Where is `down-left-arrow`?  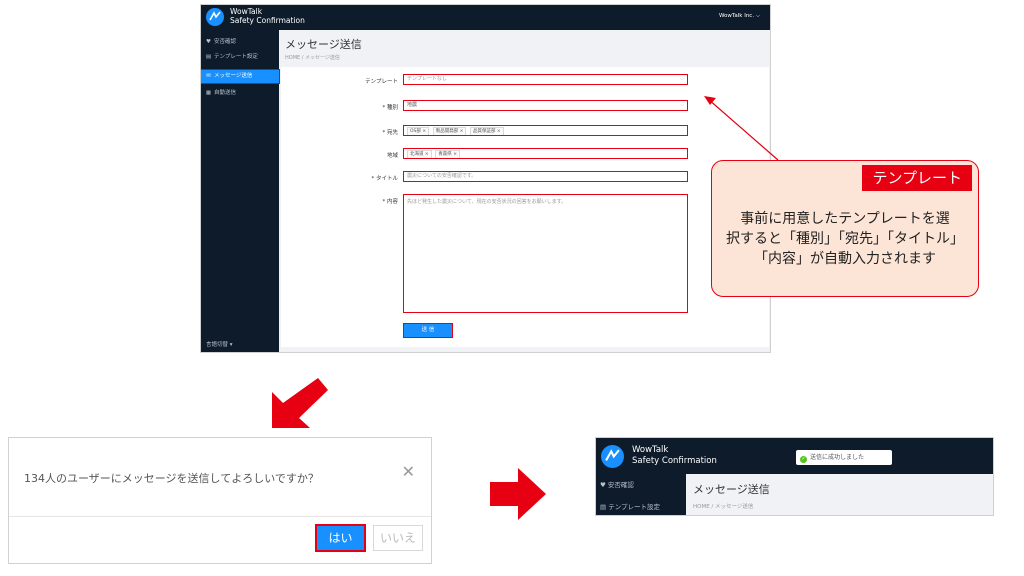
down-left-arrow is located at coordinates (300, 403).